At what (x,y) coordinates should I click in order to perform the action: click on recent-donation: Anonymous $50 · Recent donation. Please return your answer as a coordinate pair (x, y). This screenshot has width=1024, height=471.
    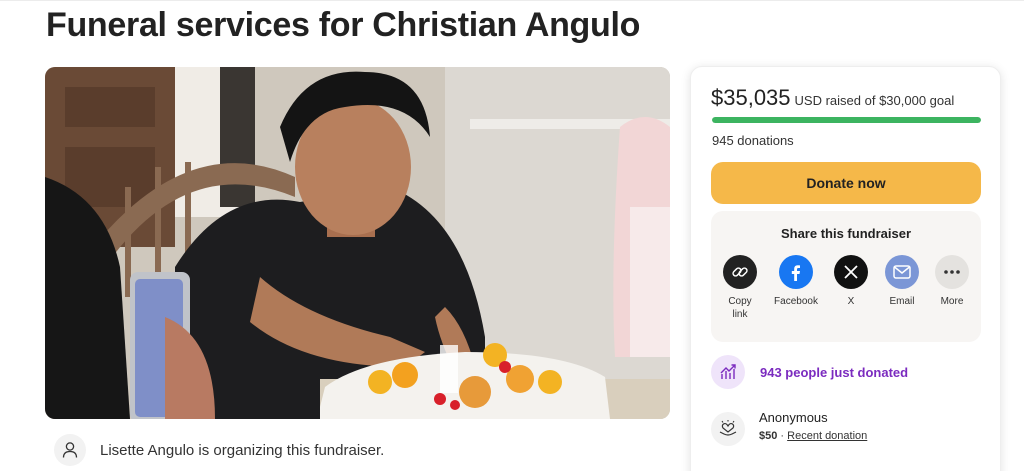
    Looking at the image, I should click on (789, 428).